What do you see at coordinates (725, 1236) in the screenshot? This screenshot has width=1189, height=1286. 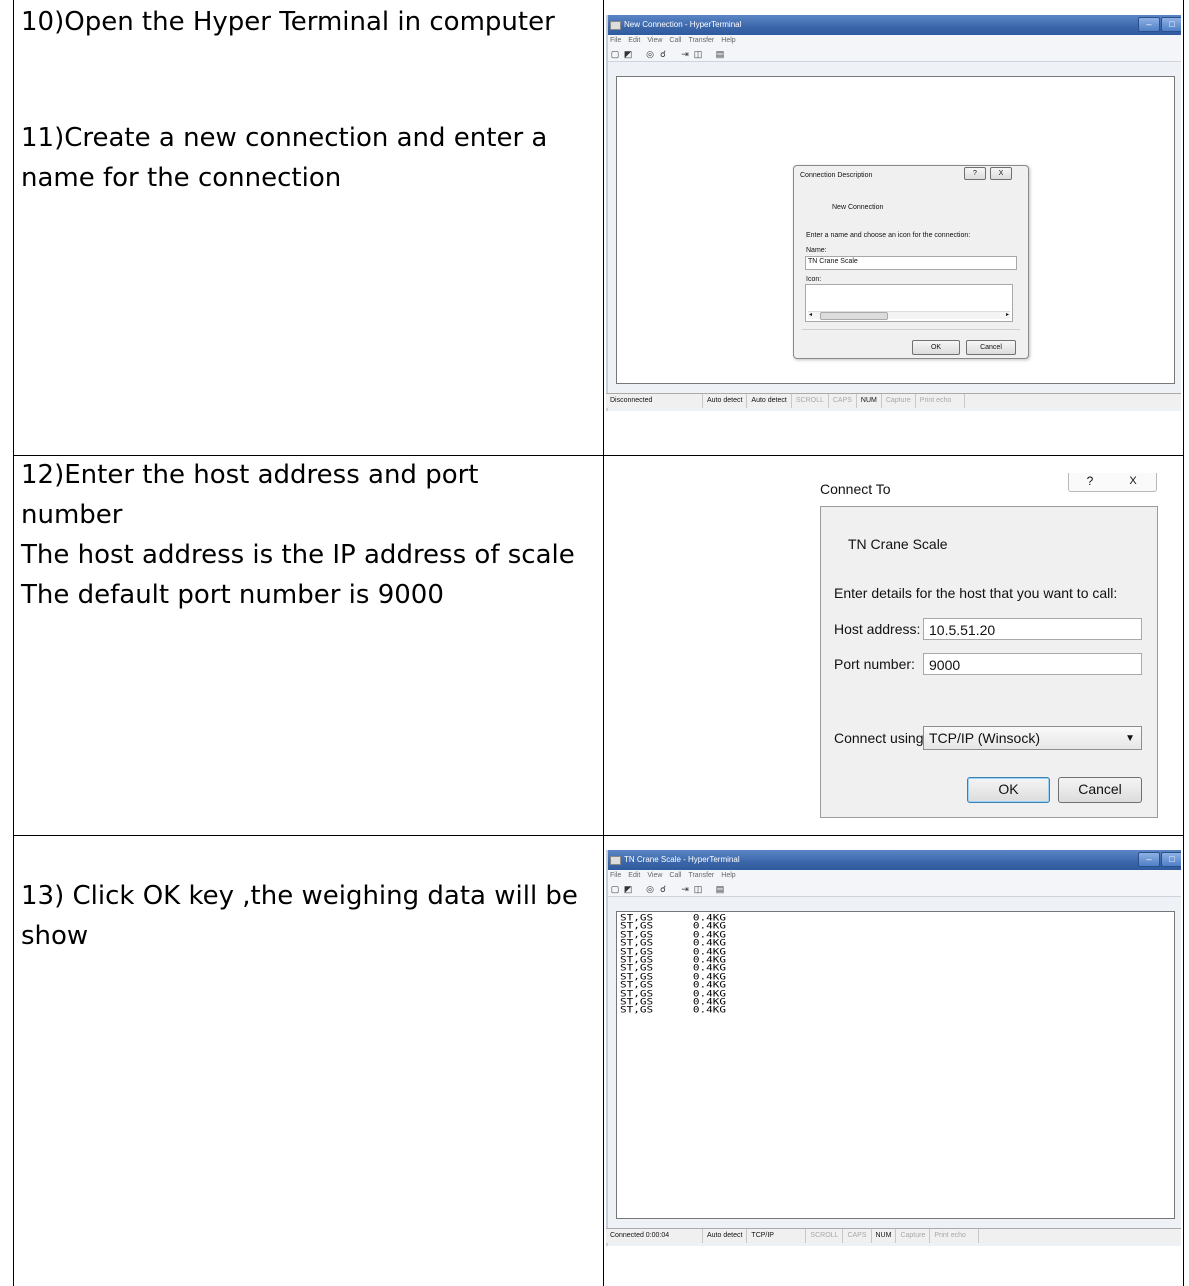 I see `status-terminal-type: Auto detect` at bounding box center [725, 1236].